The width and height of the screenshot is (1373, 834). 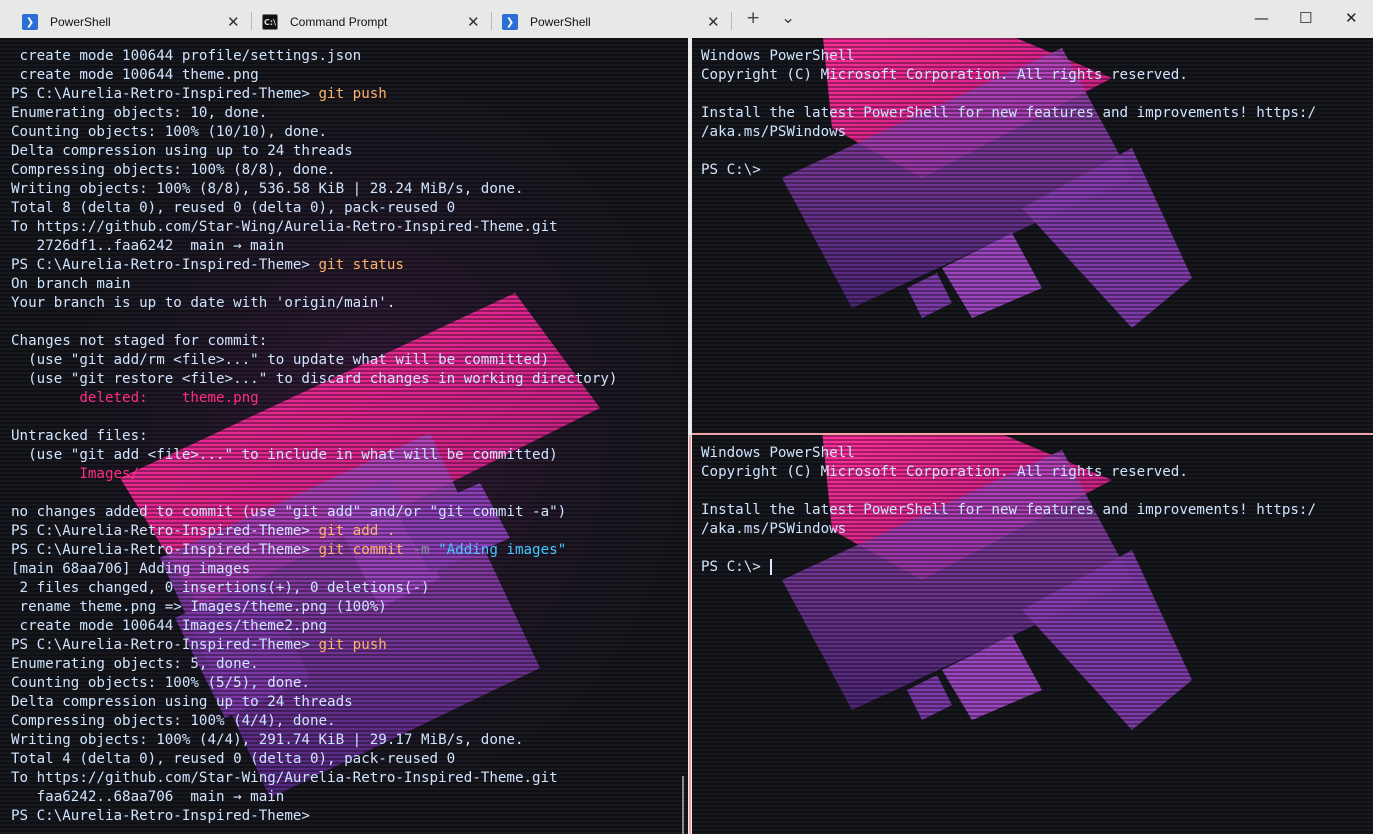 What do you see at coordinates (109, 474) in the screenshot?
I see `git-file-status: Images/` at bounding box center [109, 474].